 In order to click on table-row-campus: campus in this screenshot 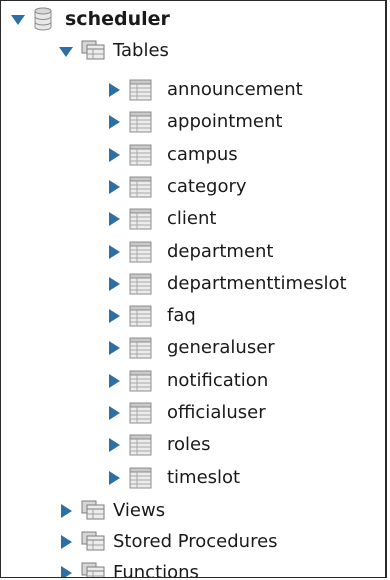, I will do `click(172, 155)`.